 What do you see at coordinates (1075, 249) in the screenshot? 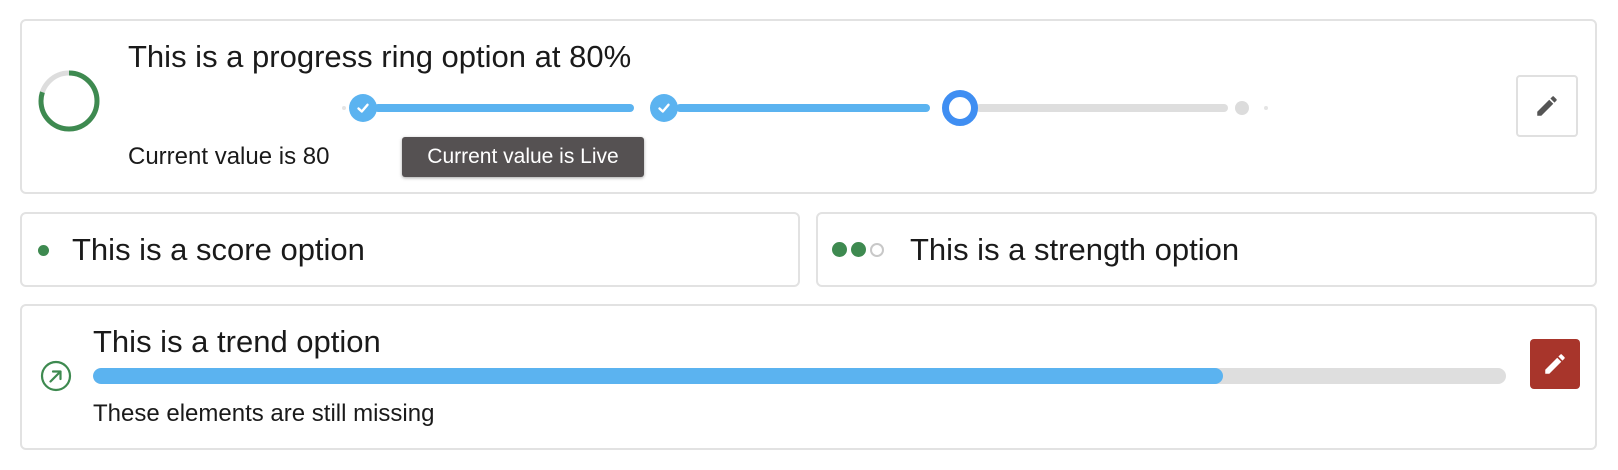
I see `strength-label: This is a strength option` at bounding box center [1075, 249].